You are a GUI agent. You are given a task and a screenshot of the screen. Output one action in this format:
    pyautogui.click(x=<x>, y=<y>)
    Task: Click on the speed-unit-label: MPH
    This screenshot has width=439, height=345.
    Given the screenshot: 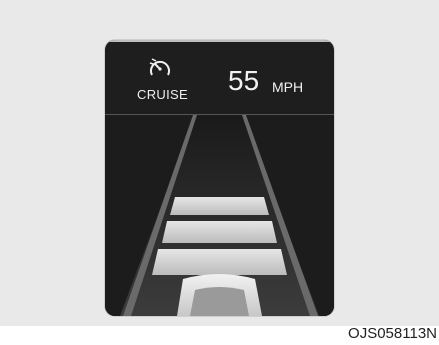 What is the action you would take?
    pyautogui.click(x=288, y=87)
    